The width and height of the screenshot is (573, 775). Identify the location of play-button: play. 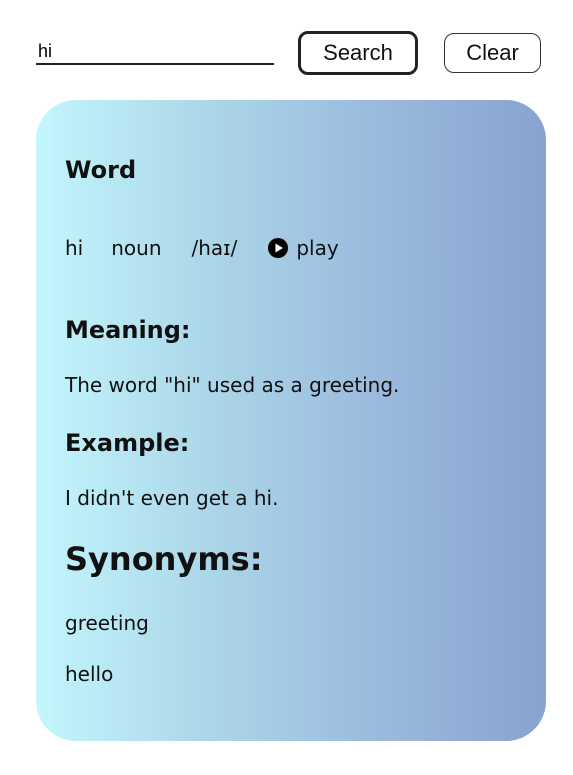
(303, 248).